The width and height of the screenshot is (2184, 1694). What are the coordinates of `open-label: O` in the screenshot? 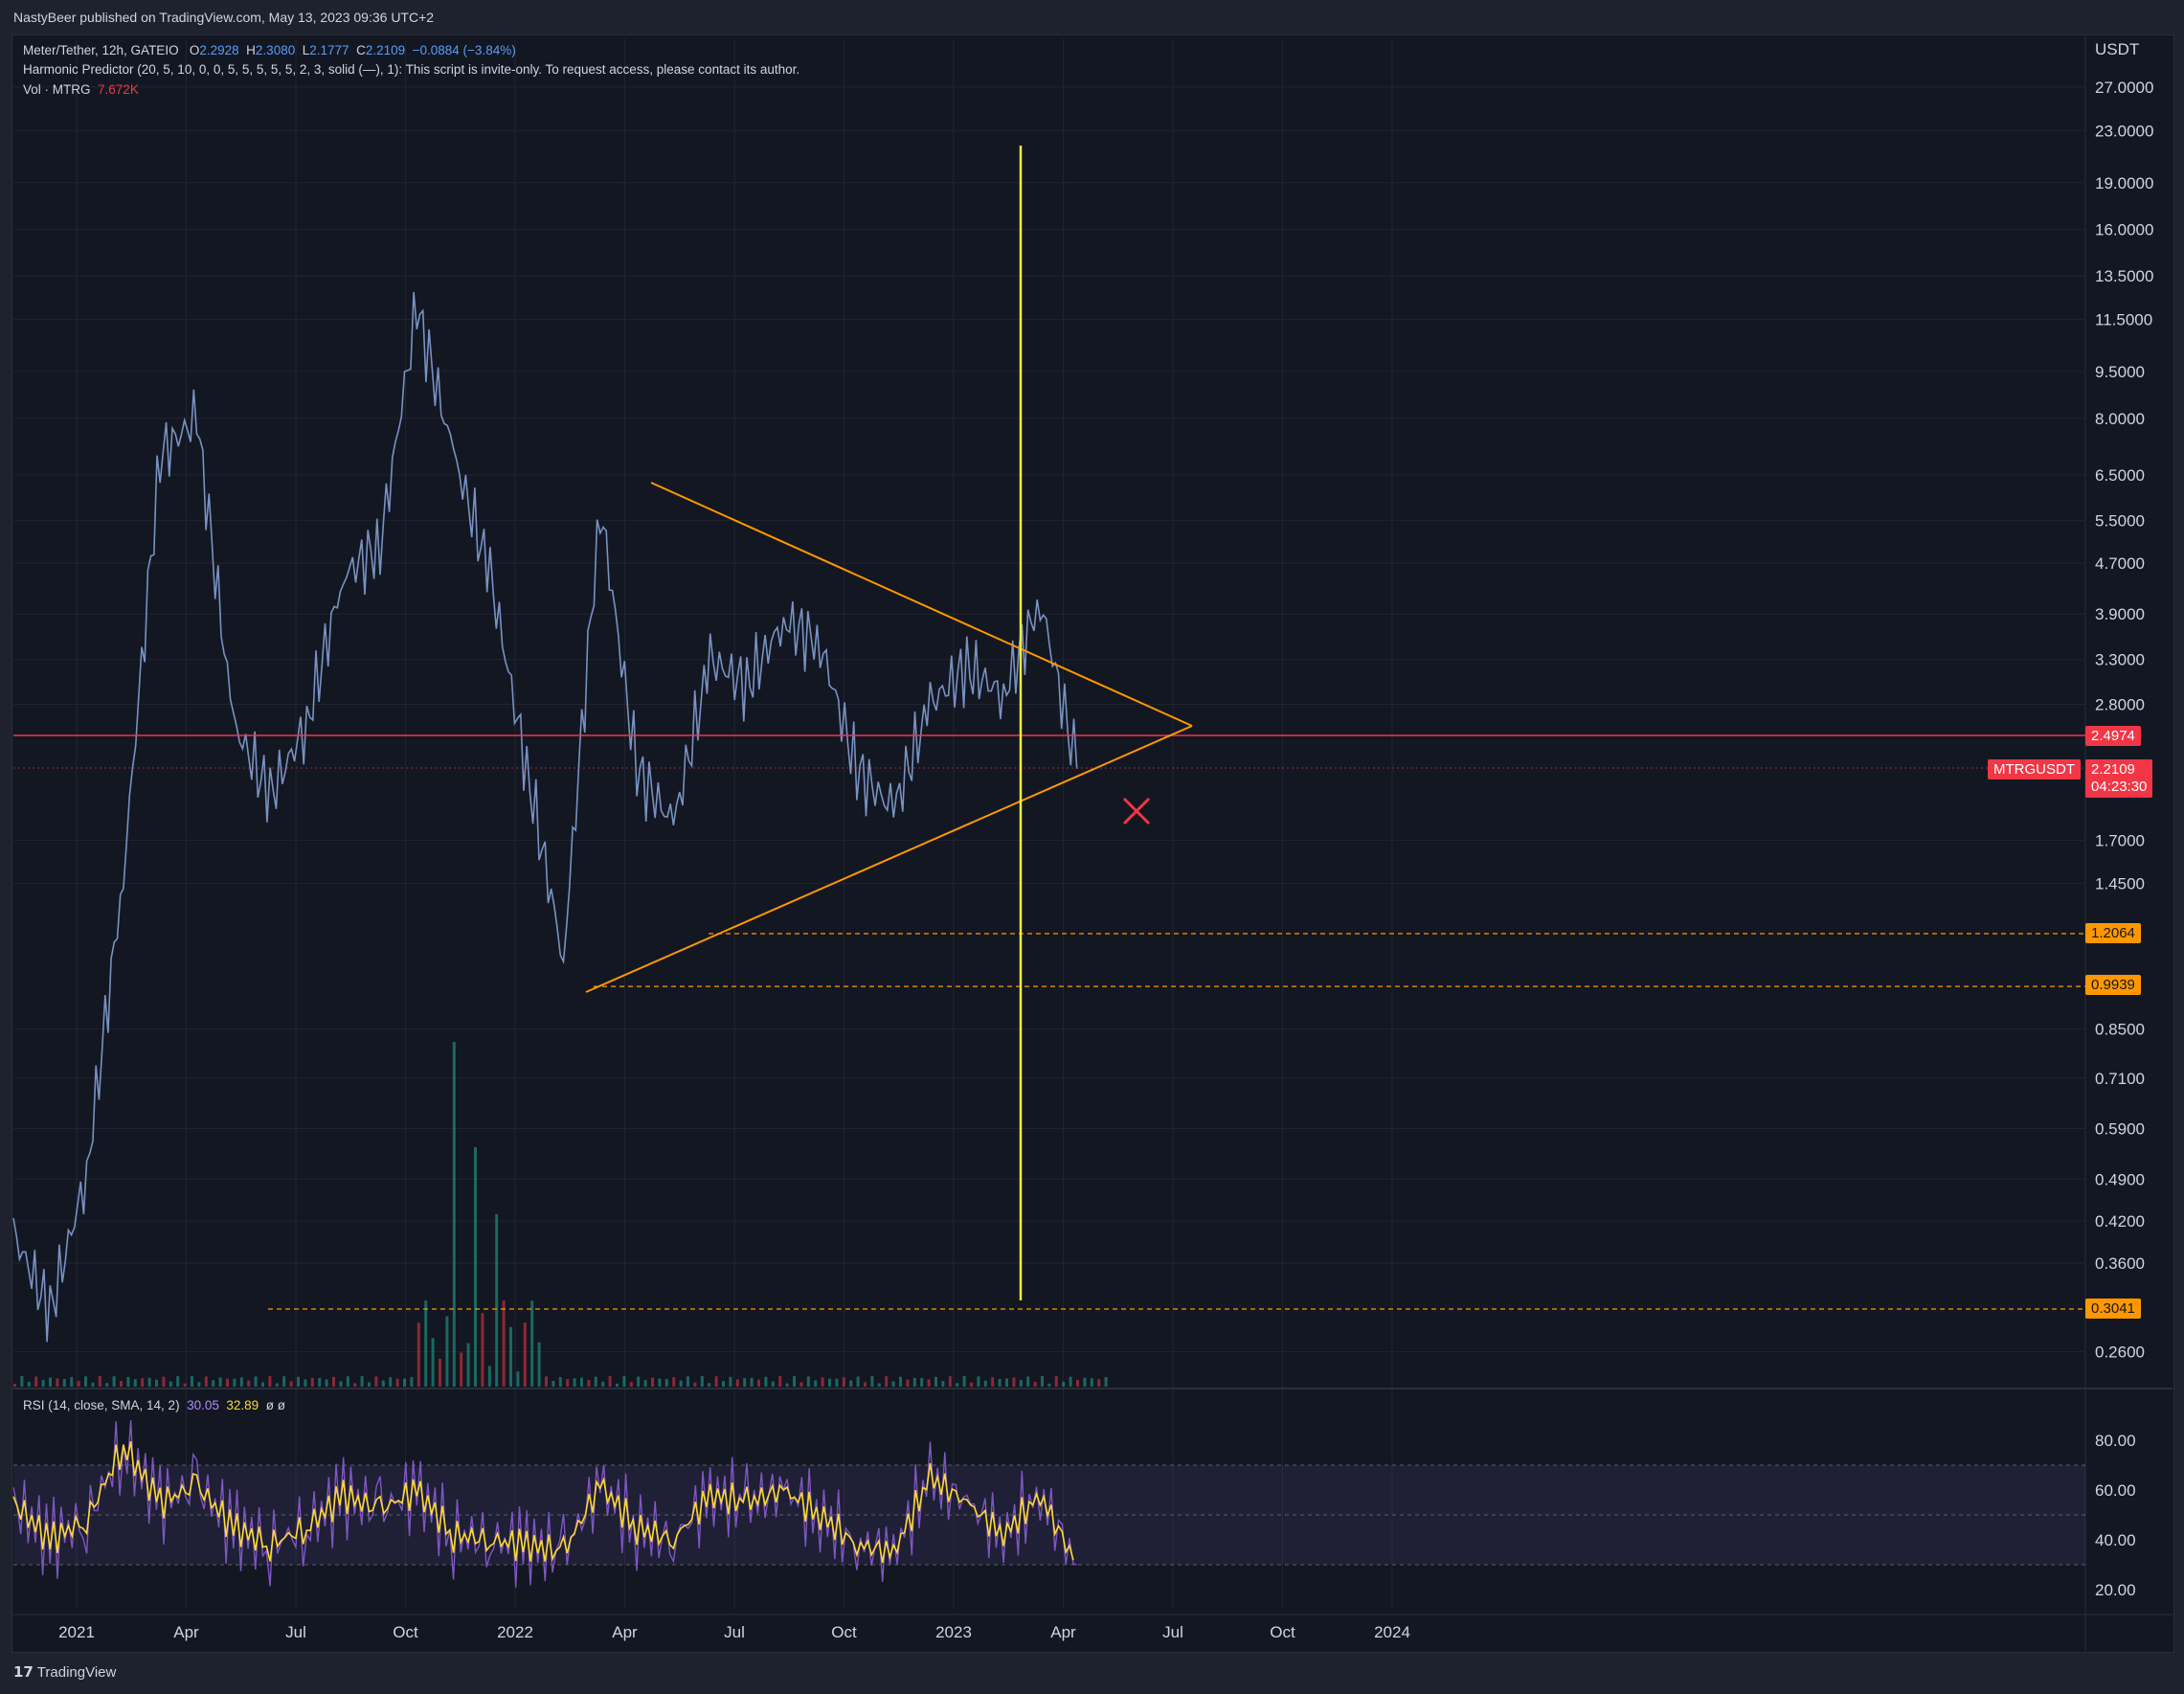 It's located at (194, 50).